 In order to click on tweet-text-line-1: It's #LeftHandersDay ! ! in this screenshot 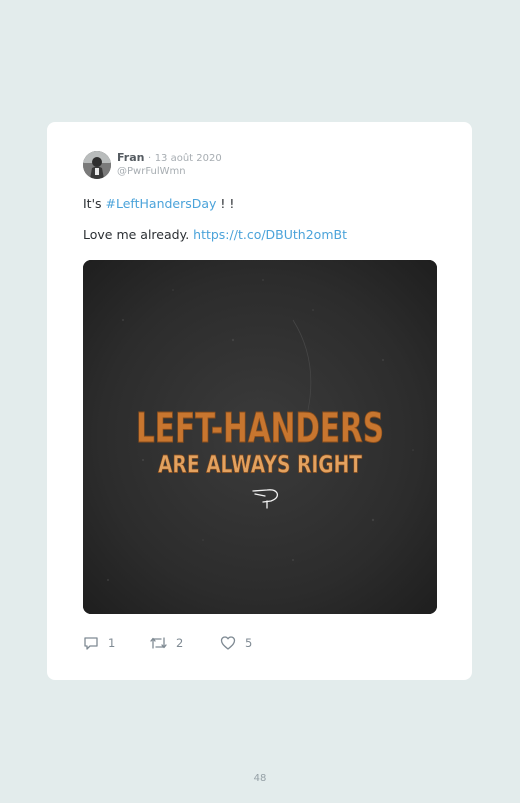, I will do `click(158, 204)`.